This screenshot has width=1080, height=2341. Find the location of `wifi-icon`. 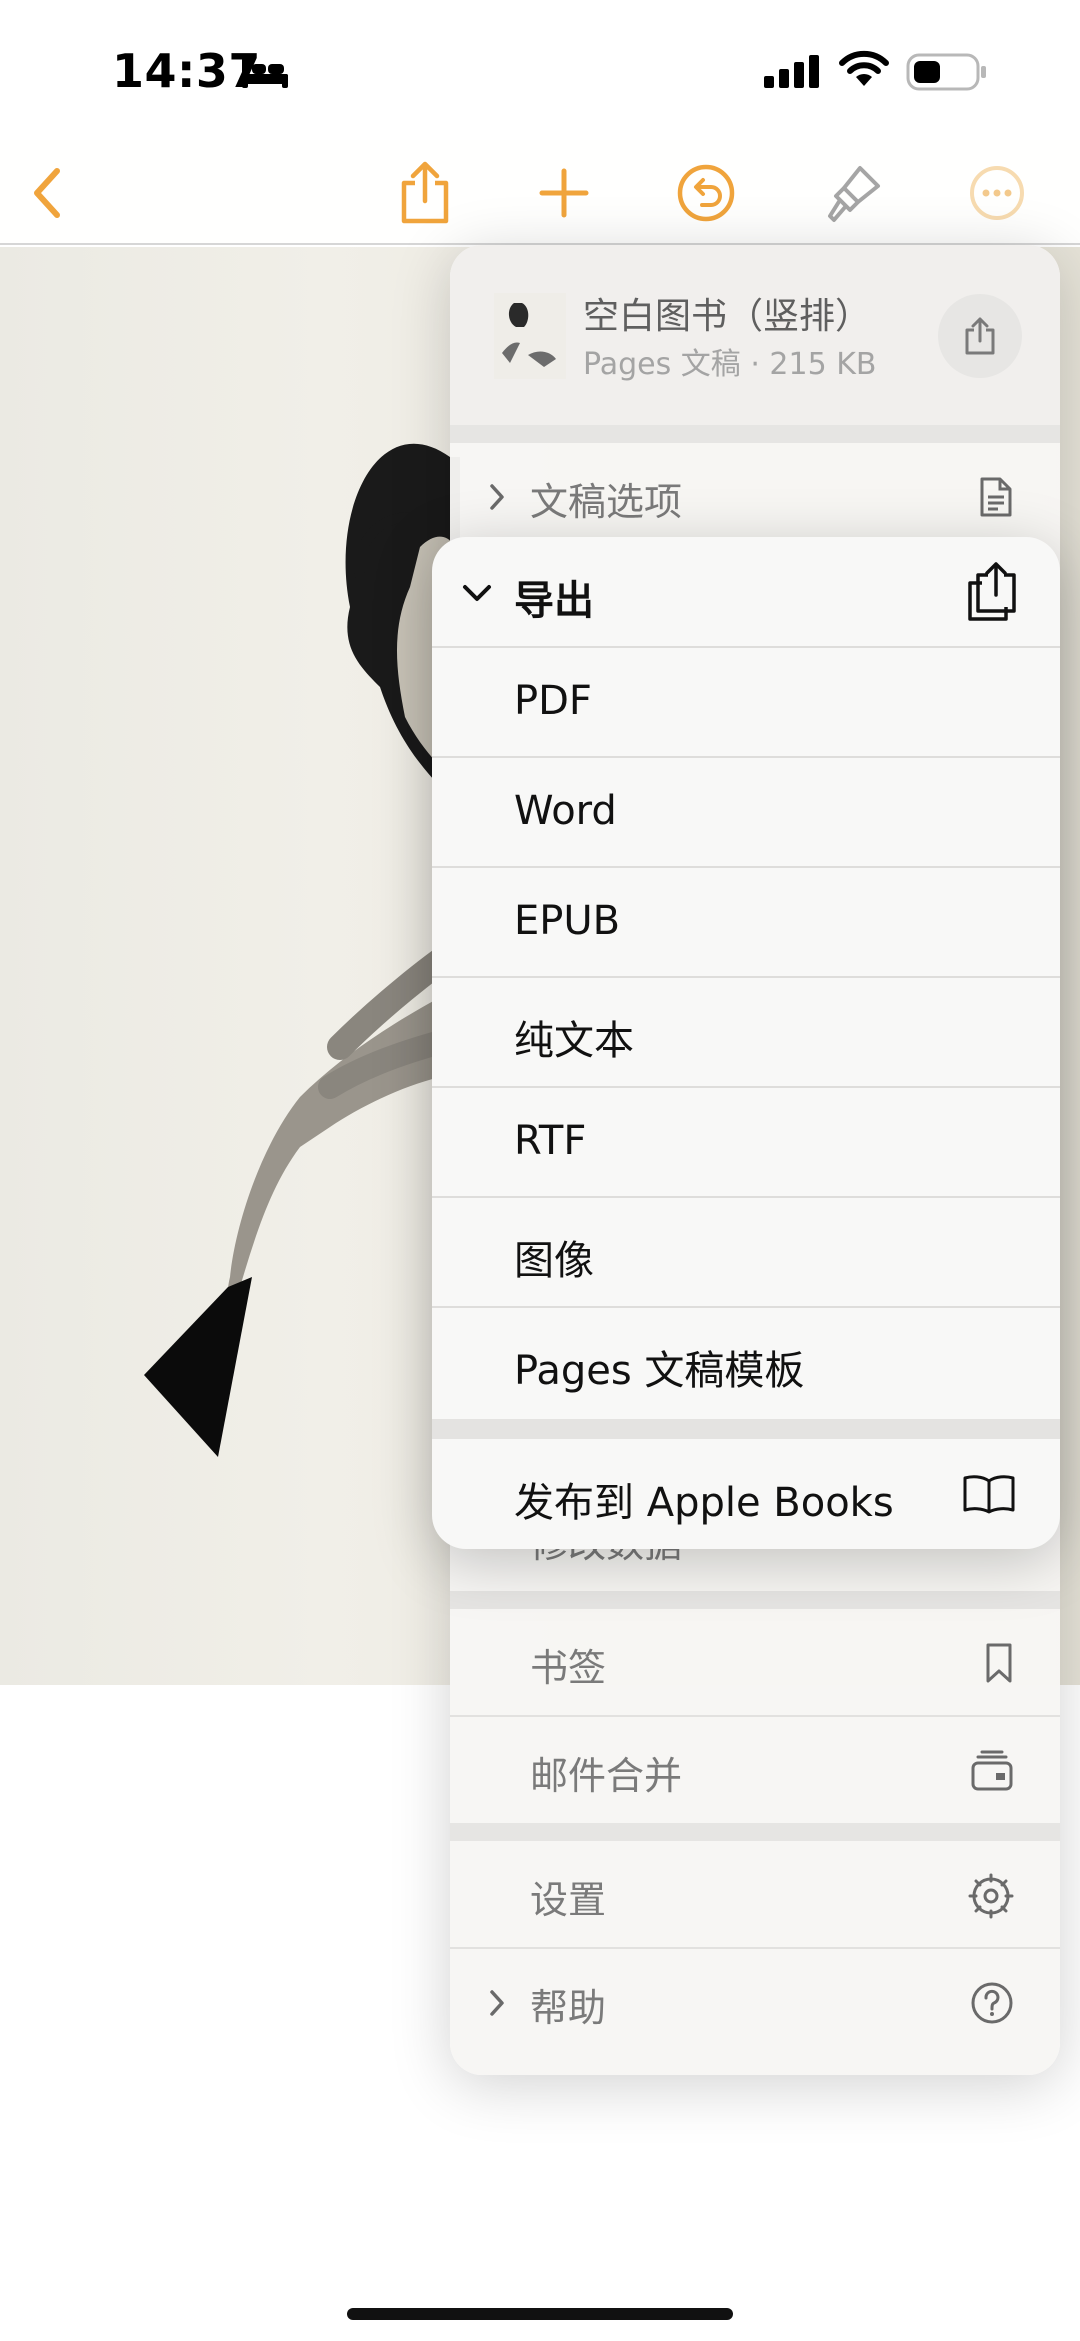

wifi-icon is located at coordinates (864, 68).